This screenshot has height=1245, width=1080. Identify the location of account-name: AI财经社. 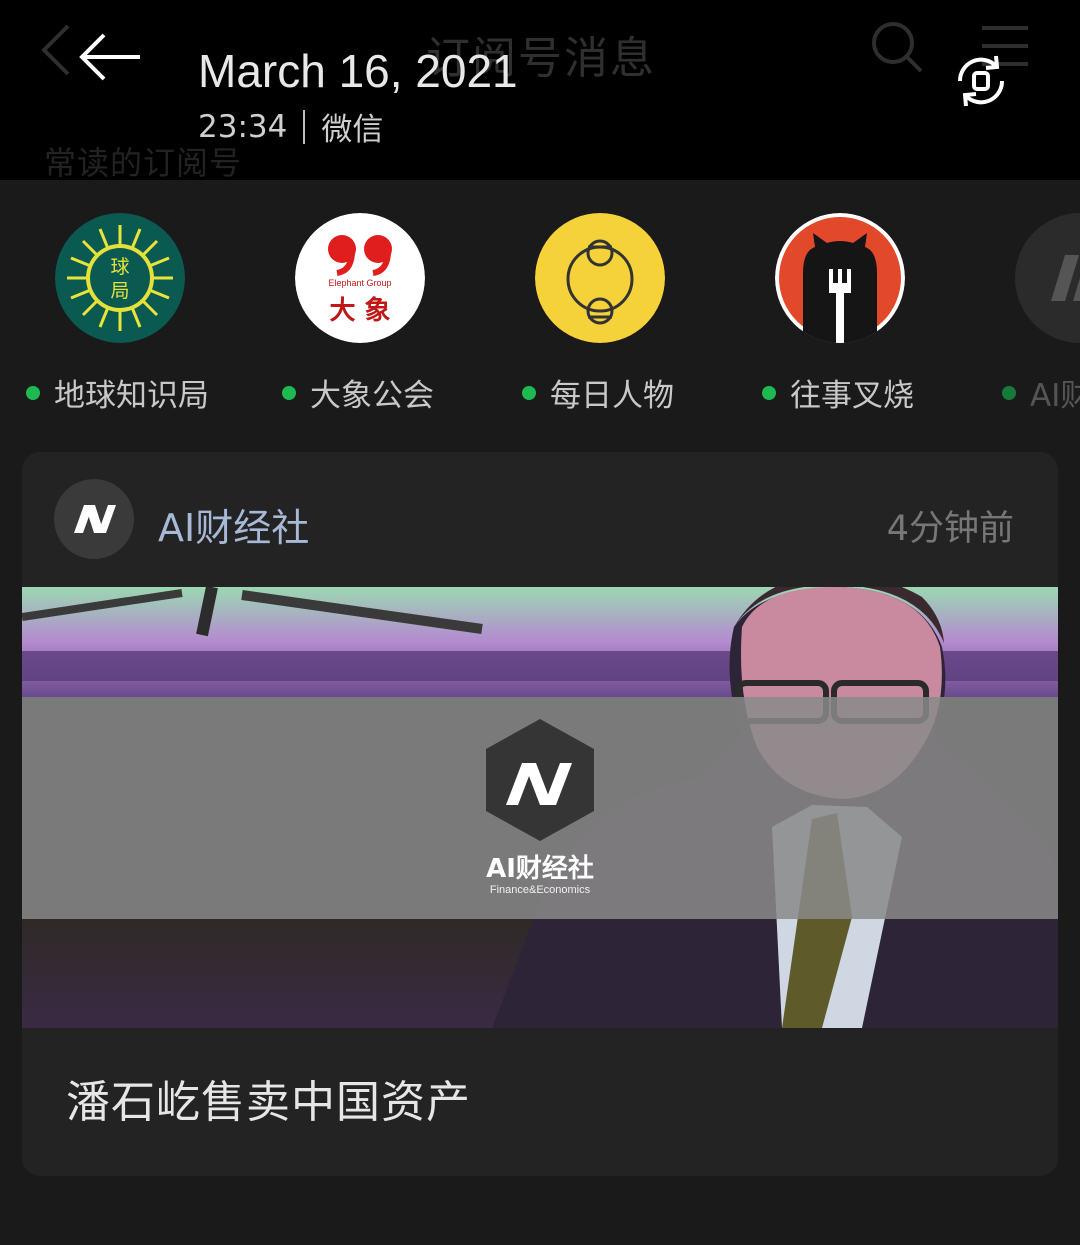
(233, 524).